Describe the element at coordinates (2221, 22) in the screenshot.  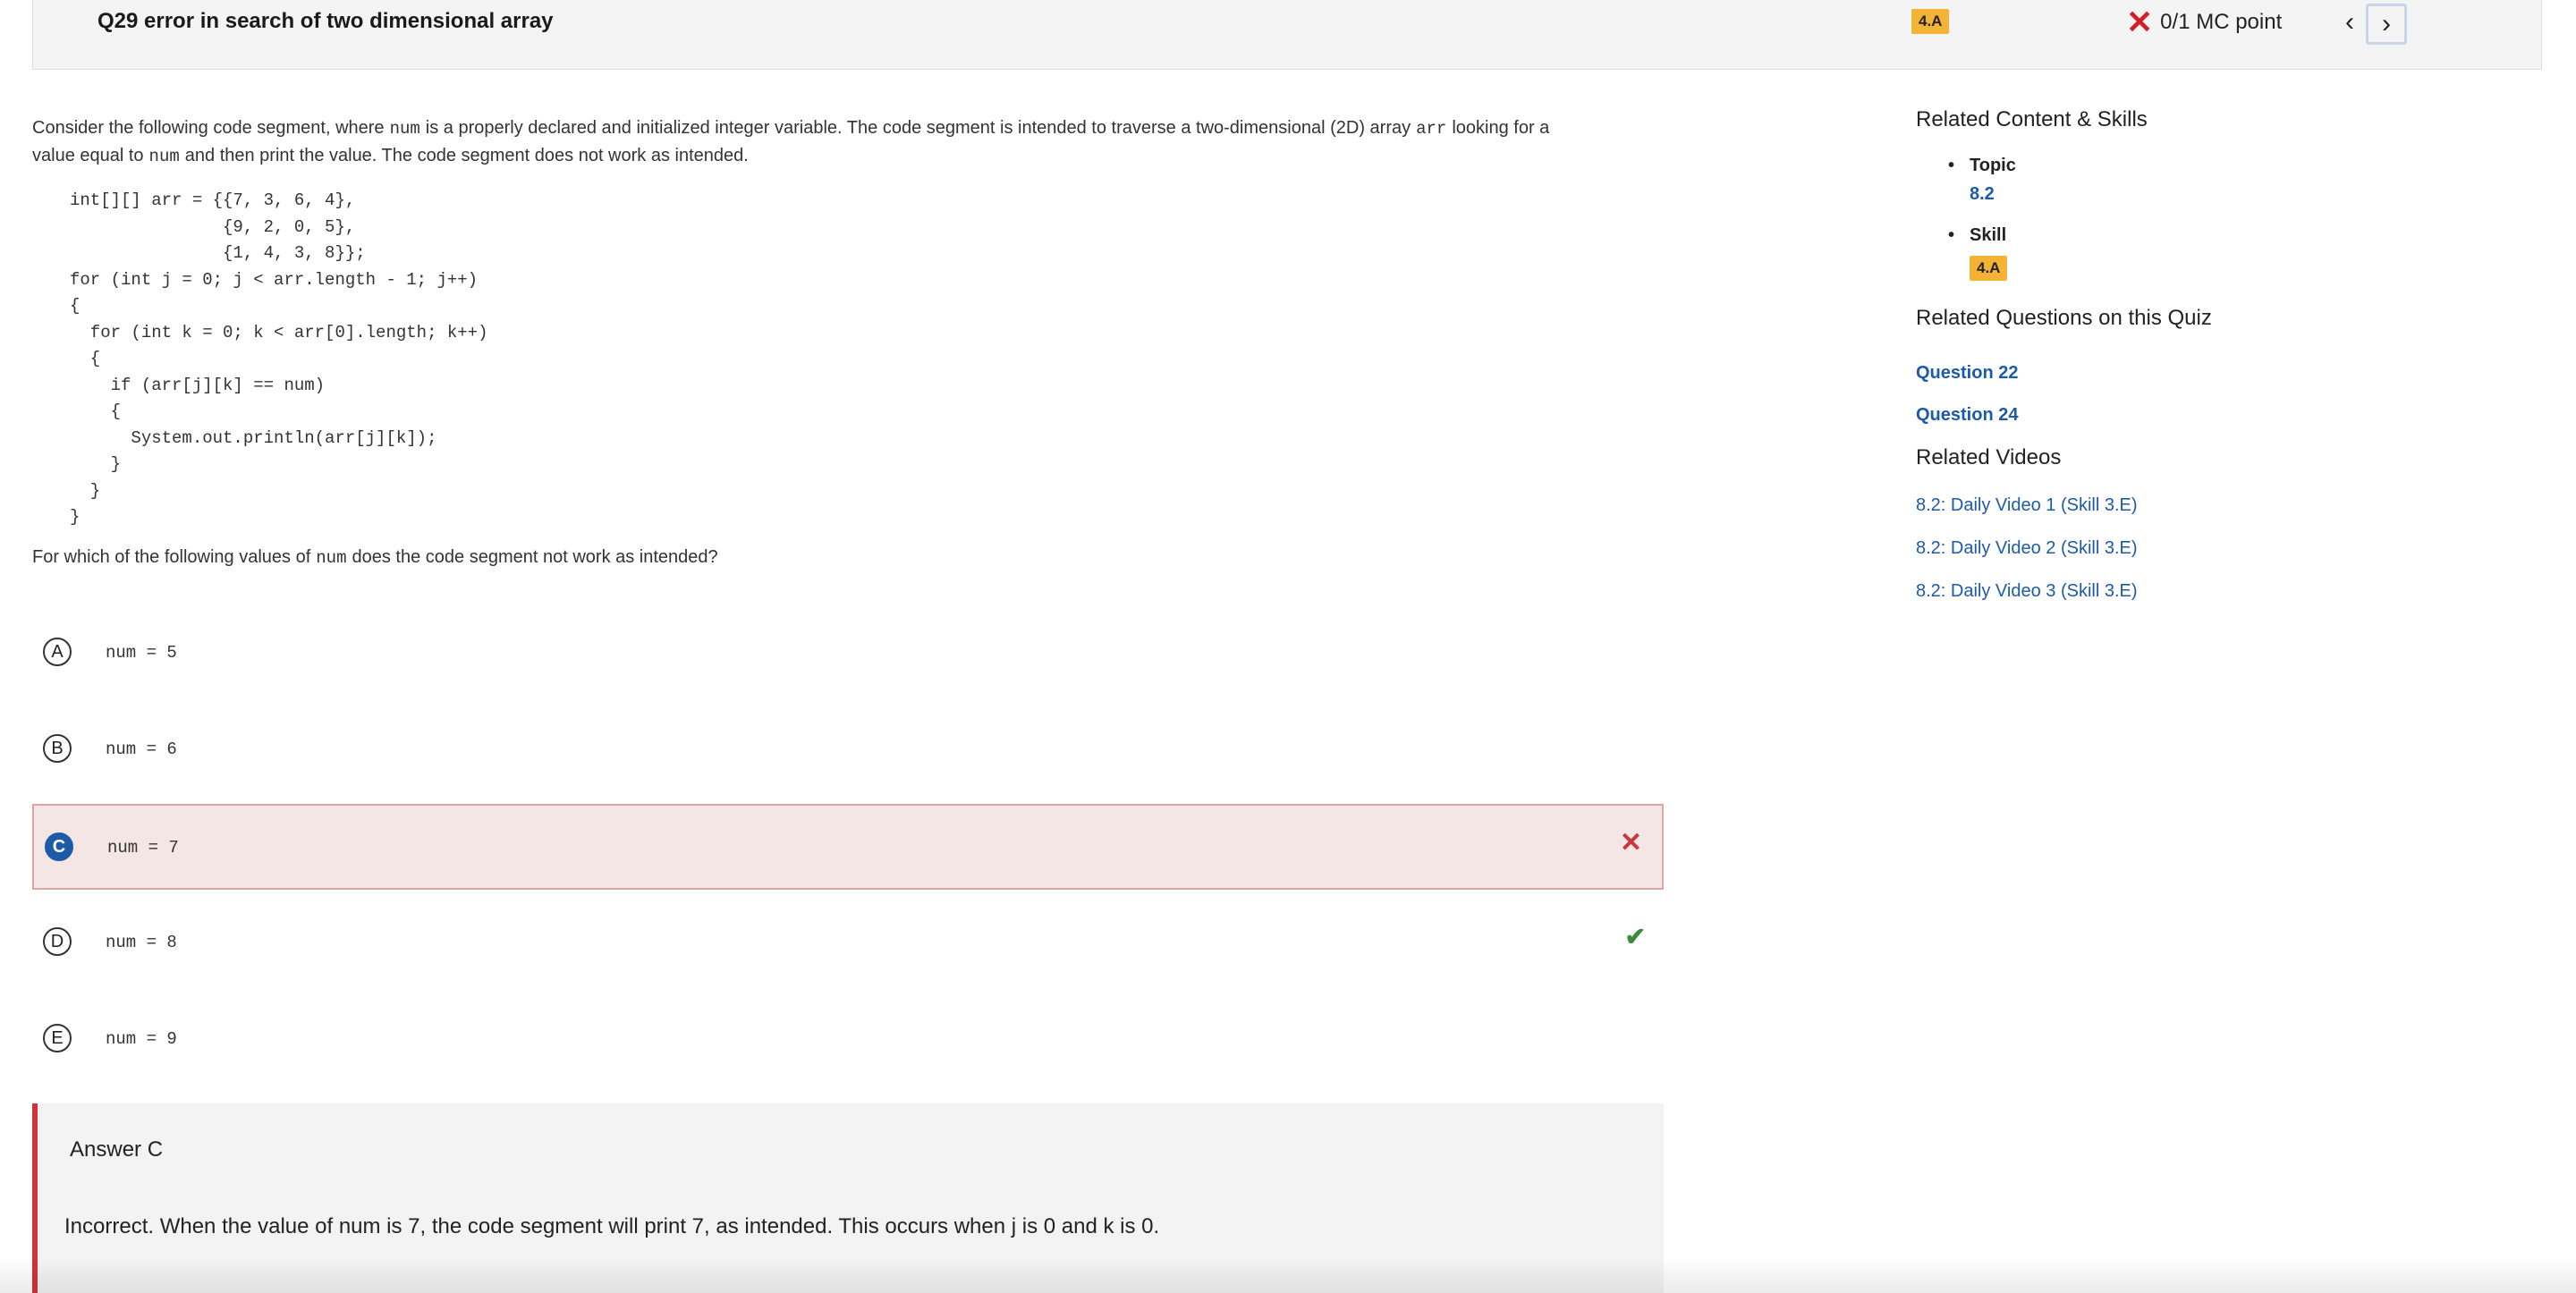
I see `score-text: 0/1 MC point` at that location.